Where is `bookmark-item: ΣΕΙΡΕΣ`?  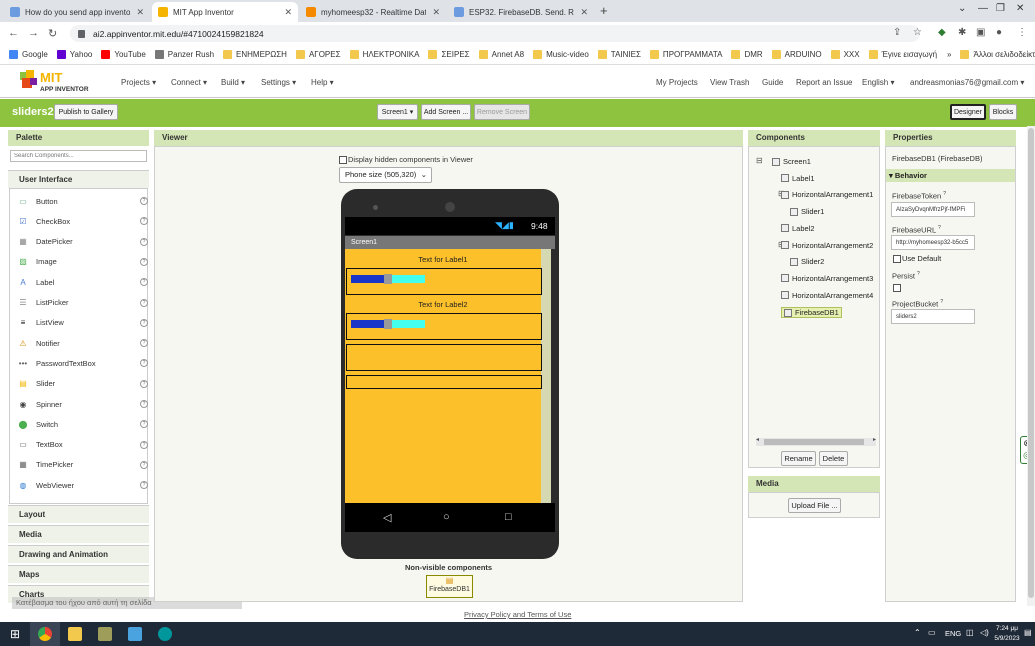
bookmark-item: ΣΕΙΡΕΣ is located at coordinates (449, 54).